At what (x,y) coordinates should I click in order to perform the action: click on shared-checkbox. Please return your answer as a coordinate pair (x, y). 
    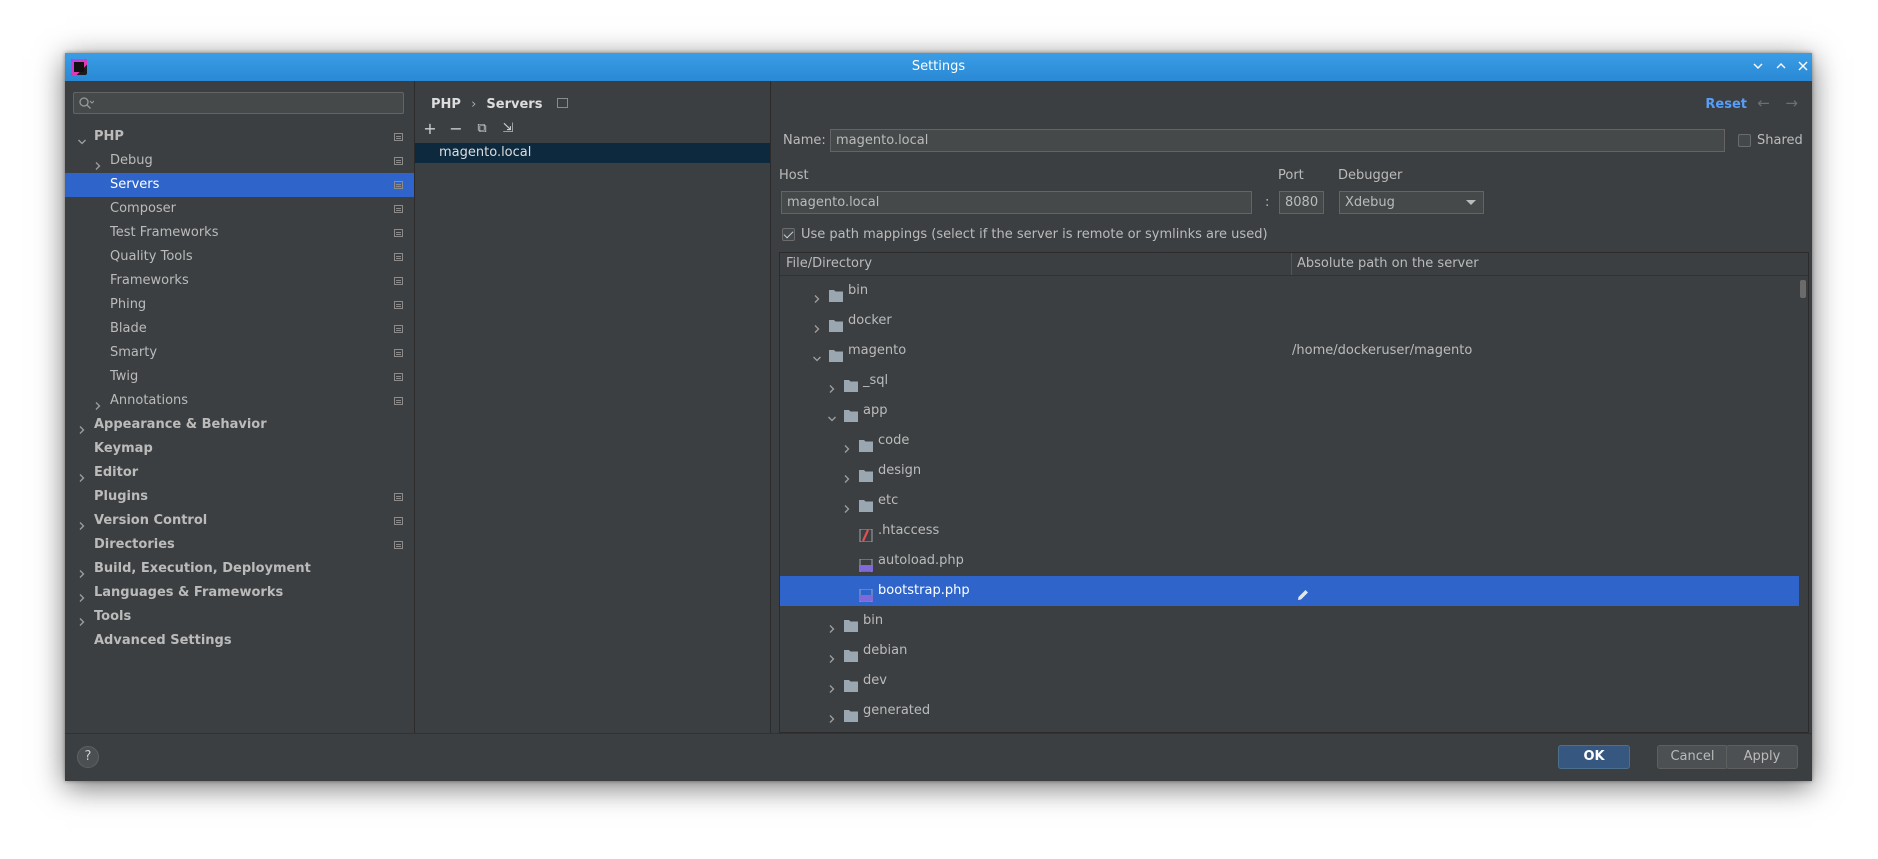
    Looking at the image, I should click on (1744, 140).